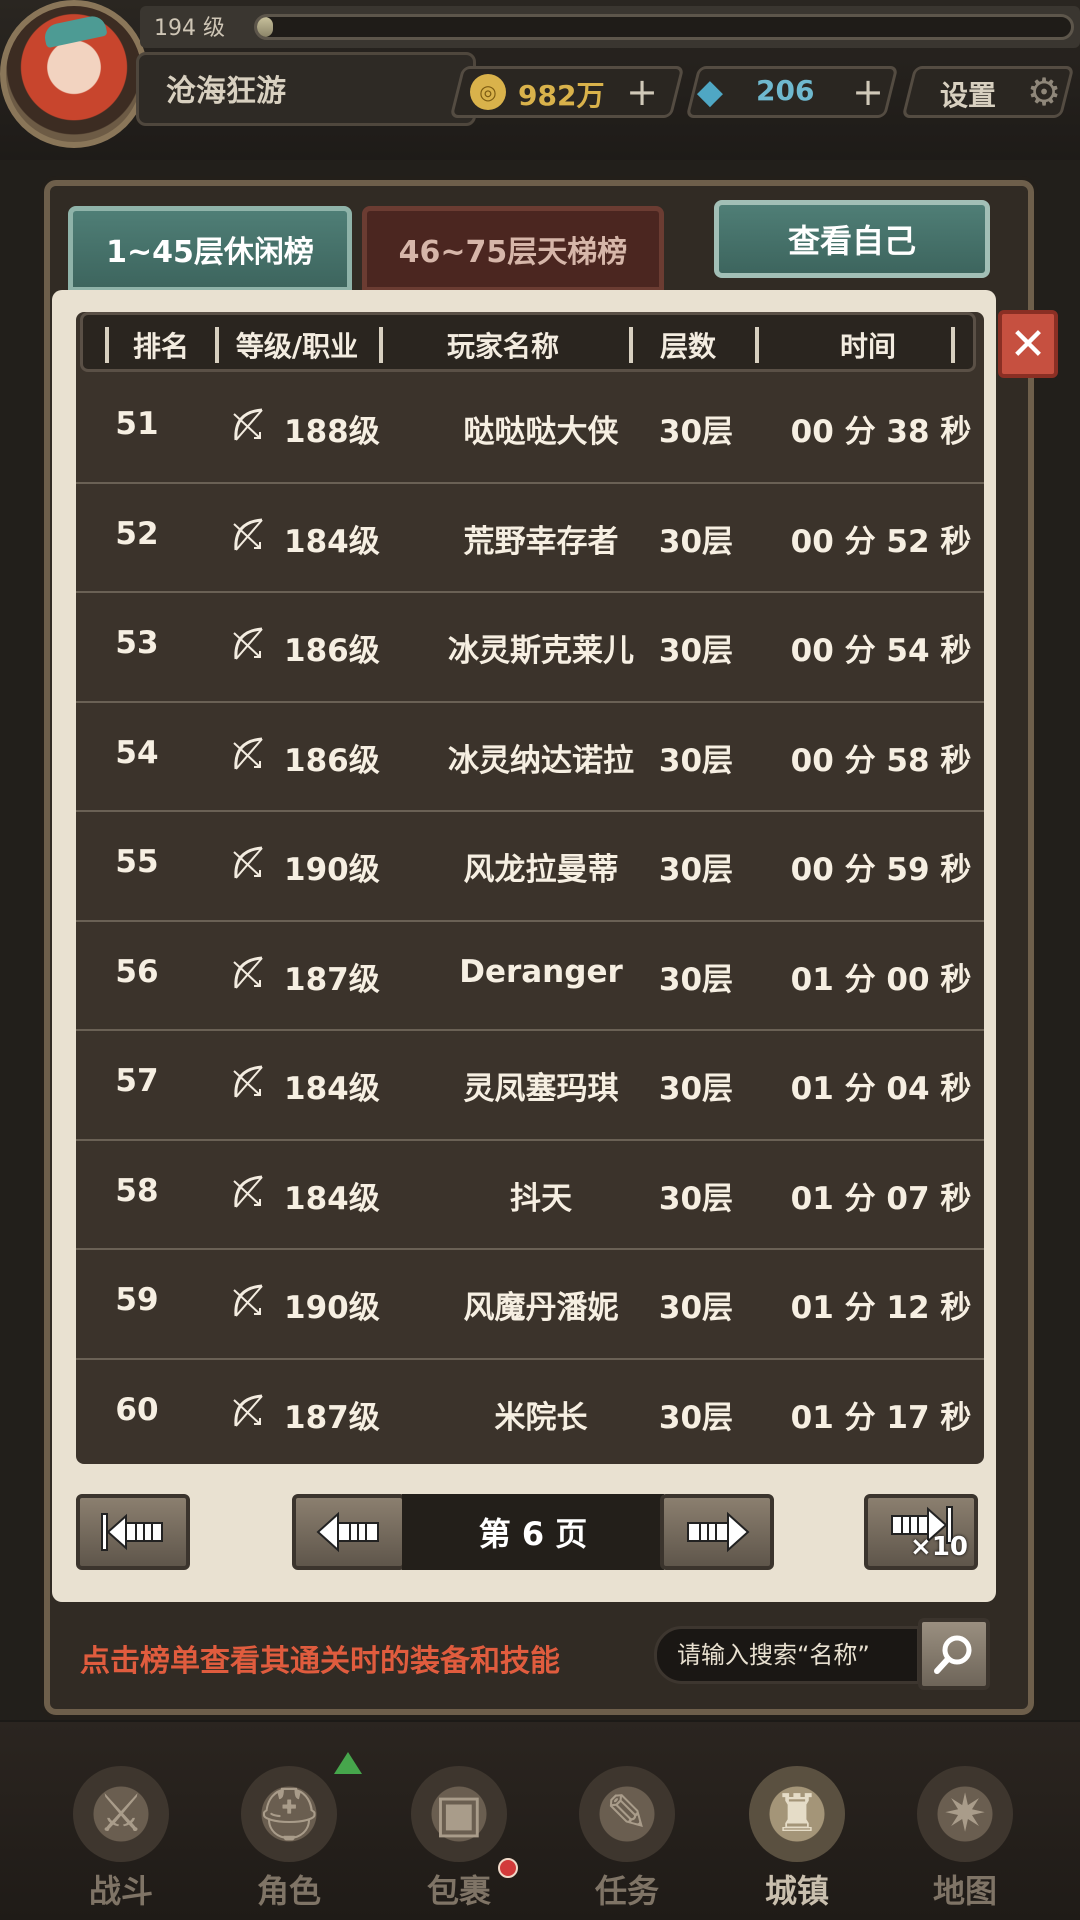 The image size is (1080, 1920). I want to click on arrow-left-icon, so click(347, 1532).